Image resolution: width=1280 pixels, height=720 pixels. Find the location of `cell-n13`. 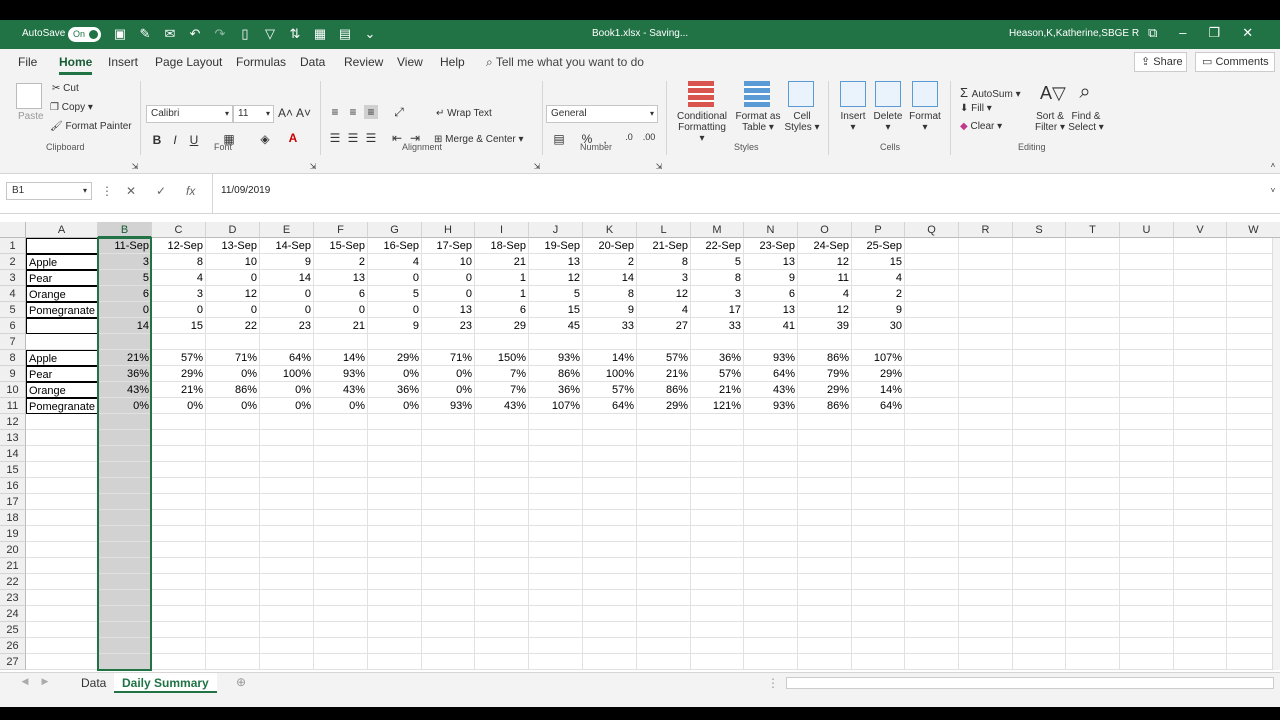

cell-n13 is located at coordinates (771, 438).